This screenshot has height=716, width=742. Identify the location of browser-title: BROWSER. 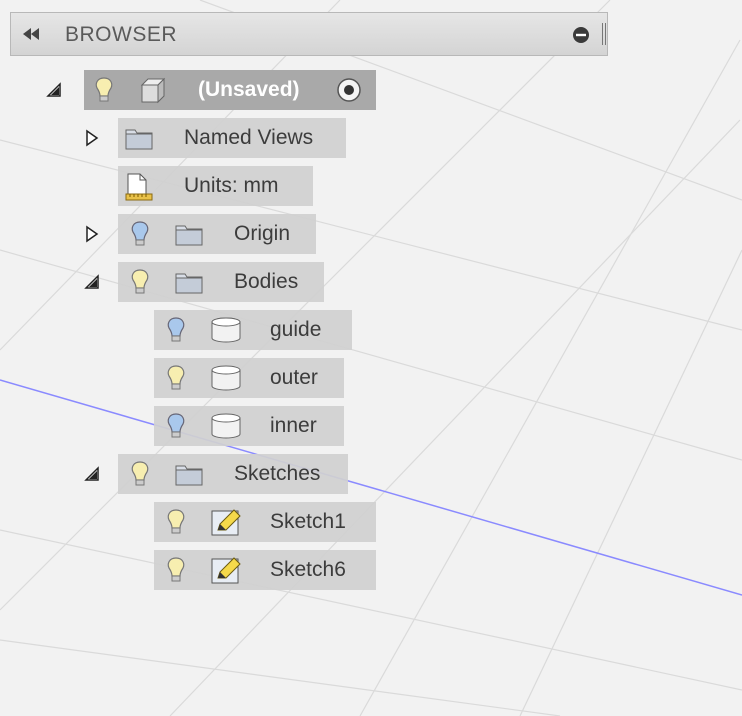
(121, 34).